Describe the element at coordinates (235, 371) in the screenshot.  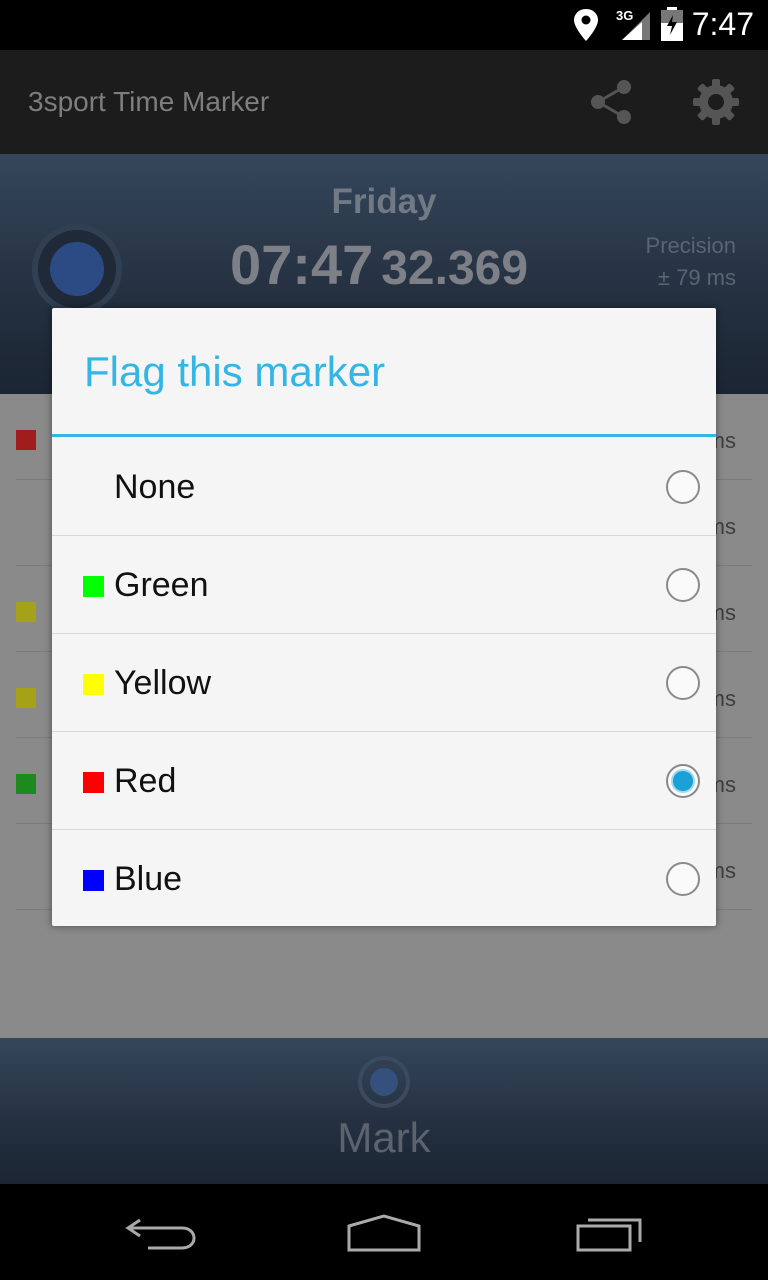
I see `dialog-title: Flag this marker` at that location.